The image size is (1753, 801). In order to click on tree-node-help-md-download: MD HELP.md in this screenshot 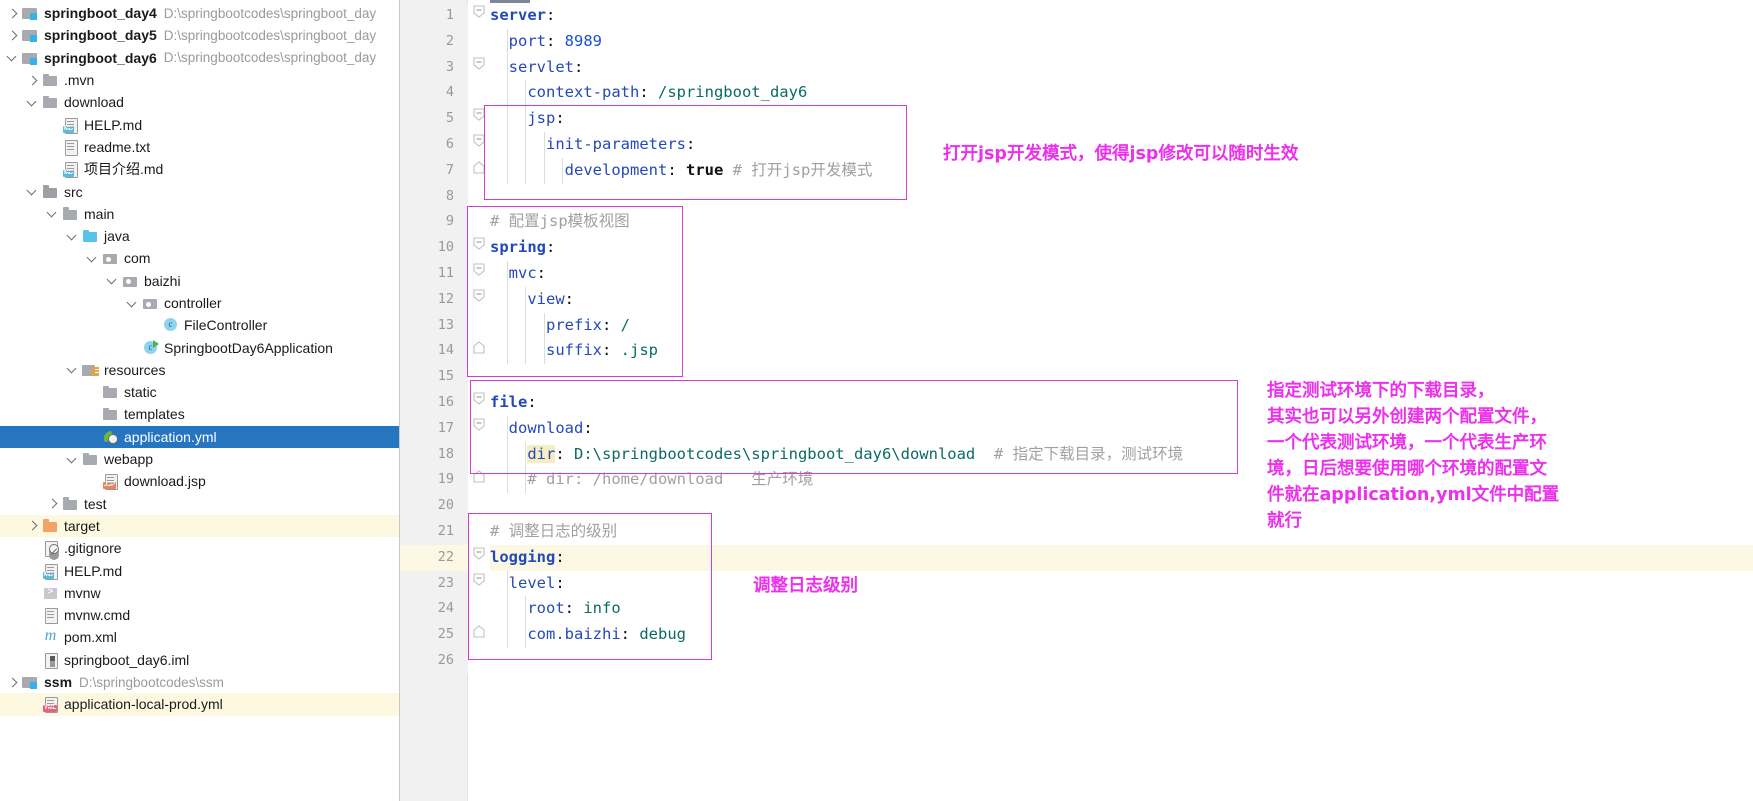, I will do `click(199, 124)`.